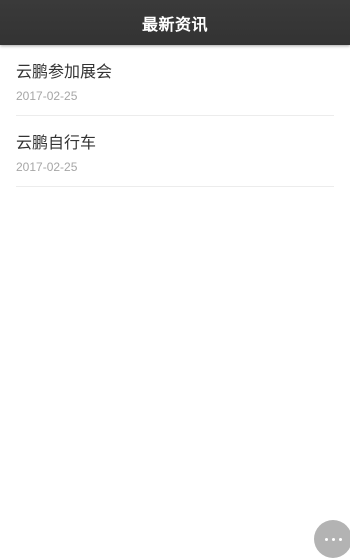 The height and width of the screenshot is (560, 350). I want to click on more-button, so click(332, 539).